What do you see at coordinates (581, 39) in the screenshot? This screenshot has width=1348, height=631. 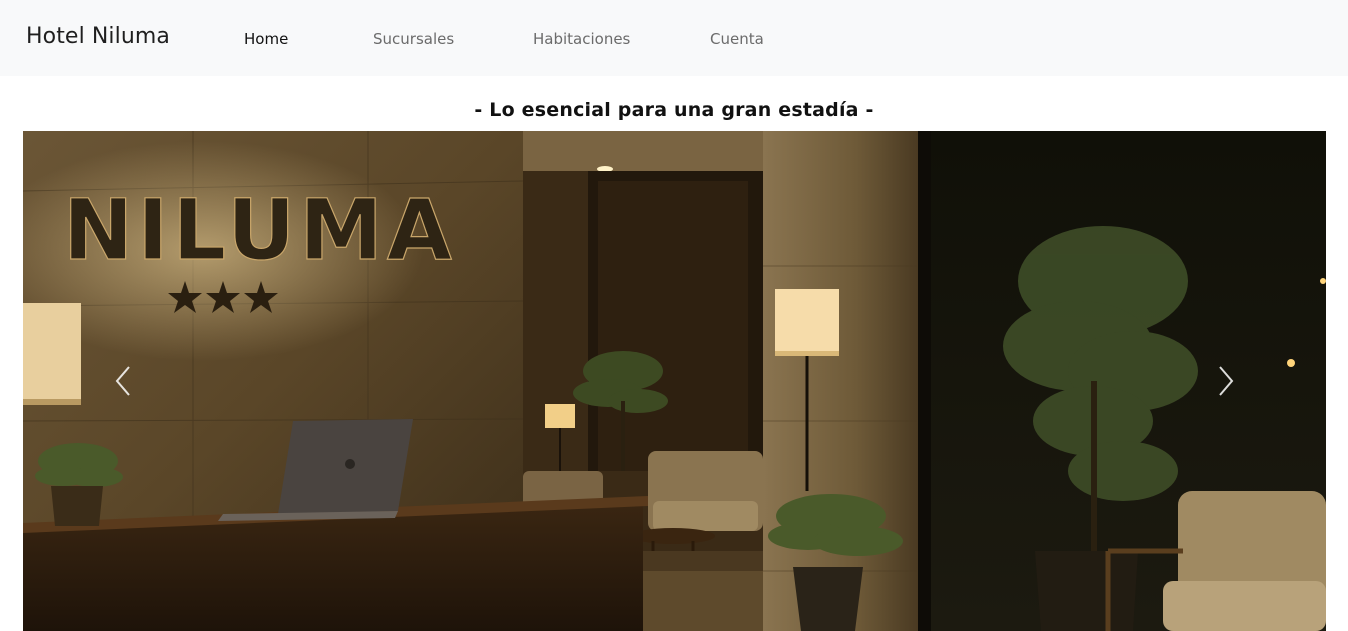 I see `nav-link-habitaciones: Habitaciones` at bounding box center [581, 39].